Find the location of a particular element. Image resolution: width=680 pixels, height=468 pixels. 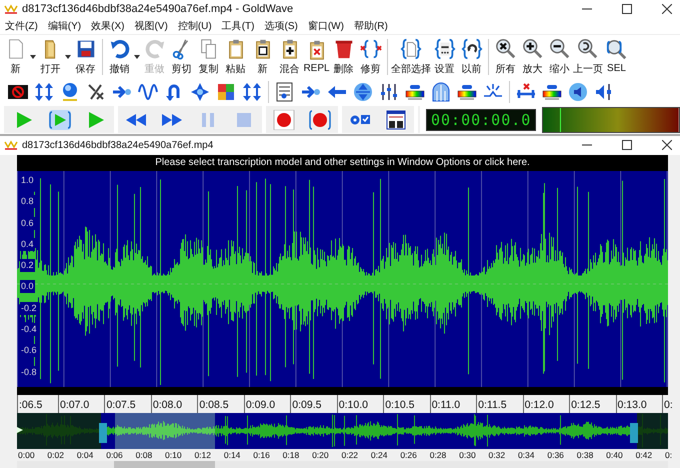

time-label: 0:22 is located at coordinates (350, 454).